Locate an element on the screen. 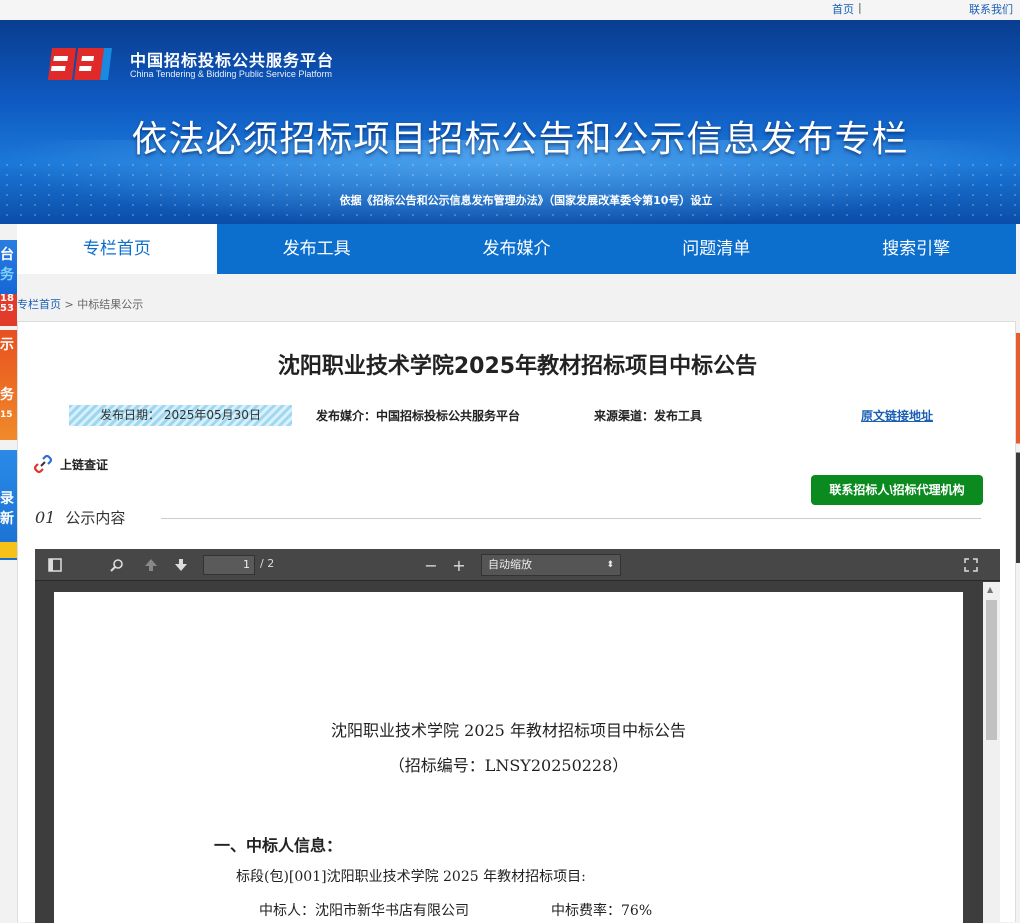  home-link: 首页 is located at coordinates (843, 9).